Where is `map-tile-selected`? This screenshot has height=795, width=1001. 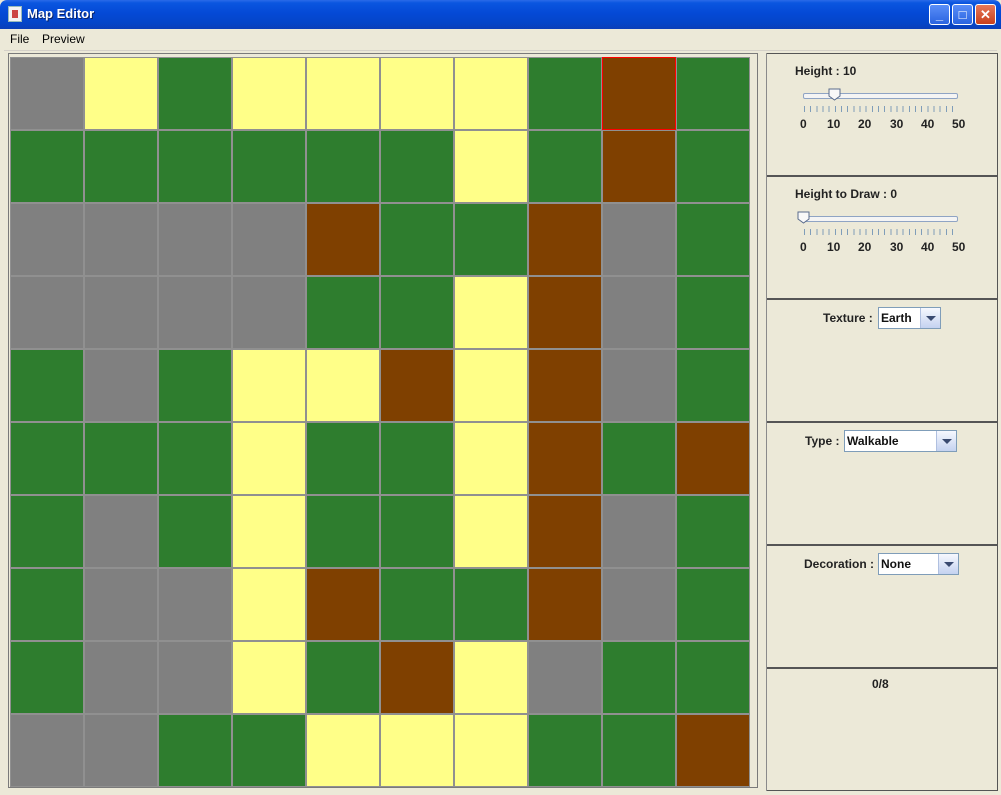 map-tile-selected is located at coordinates (639, 93).